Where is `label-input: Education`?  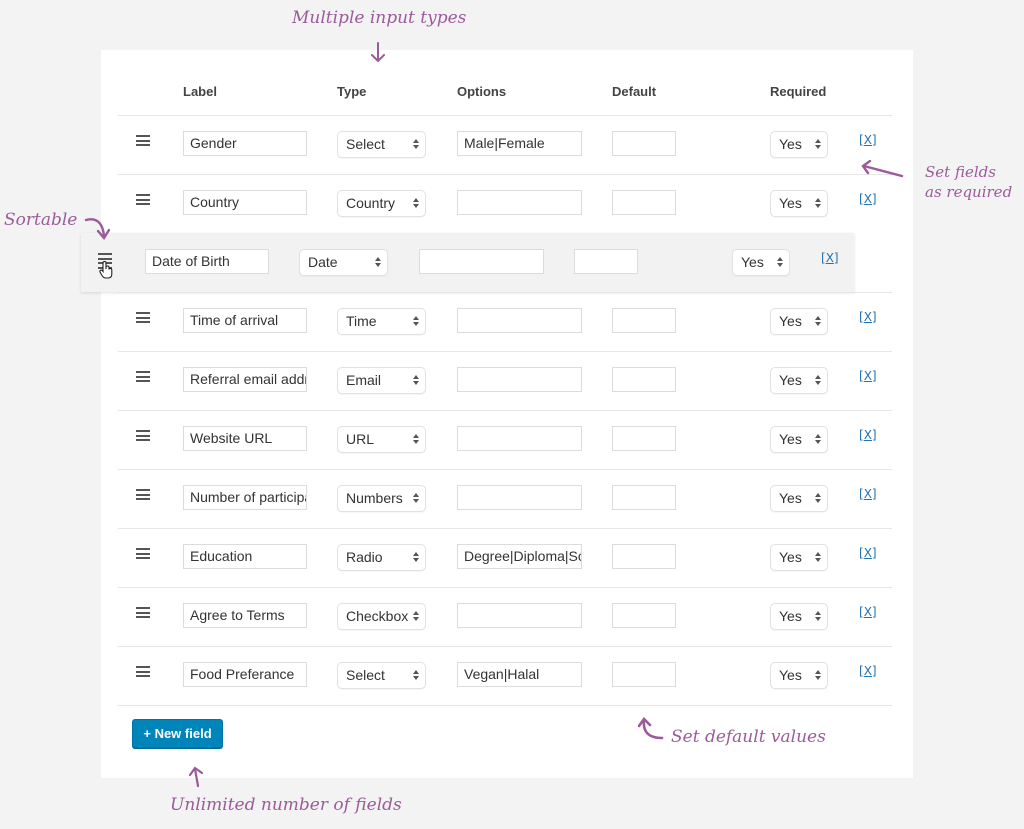 label-input: Education is located at coordinates (245, 556).